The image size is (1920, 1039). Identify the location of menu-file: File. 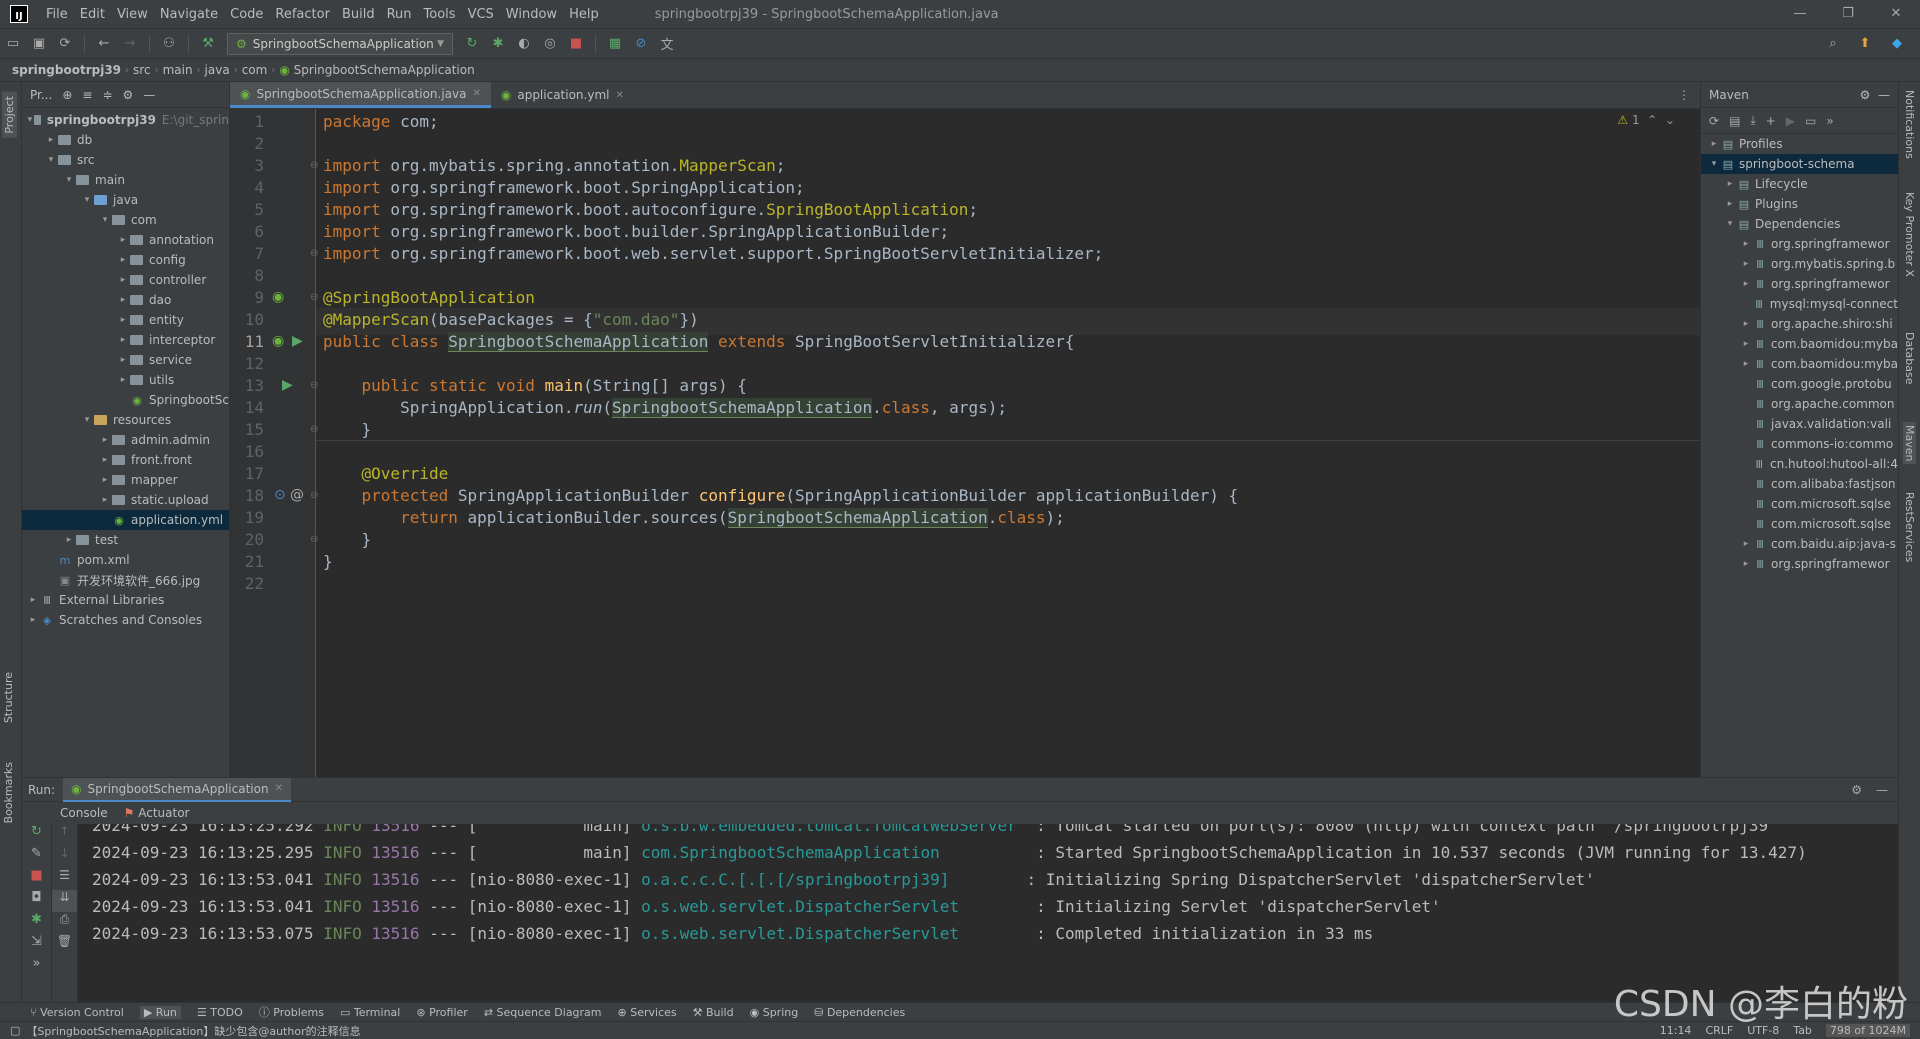
(57, 14).